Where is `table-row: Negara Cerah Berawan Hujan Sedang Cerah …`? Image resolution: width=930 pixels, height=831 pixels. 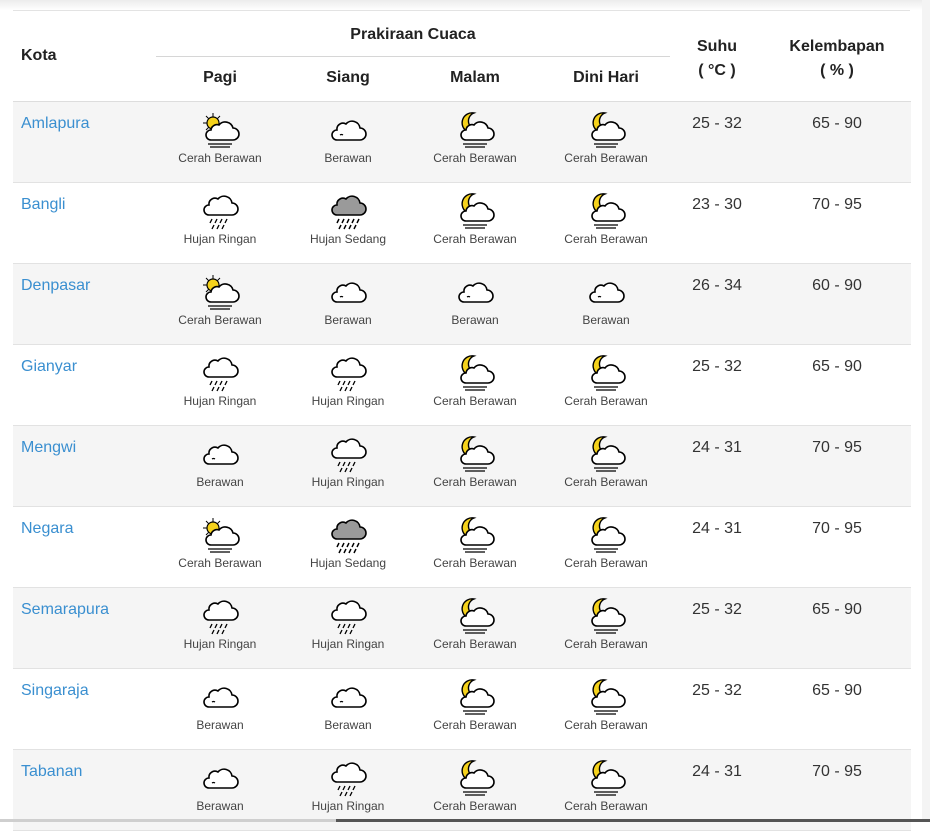 table-row: Negara Cerah Berawan Hujan Sedang Cerah … is located at coordinates (462, 547).